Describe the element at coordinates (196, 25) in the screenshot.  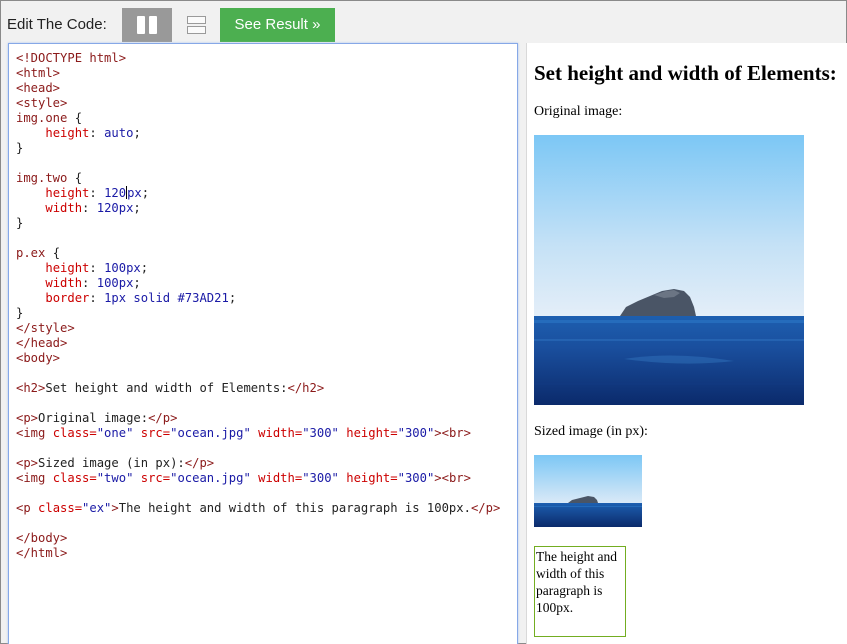
I see `layout-horizontal-button` at that location.